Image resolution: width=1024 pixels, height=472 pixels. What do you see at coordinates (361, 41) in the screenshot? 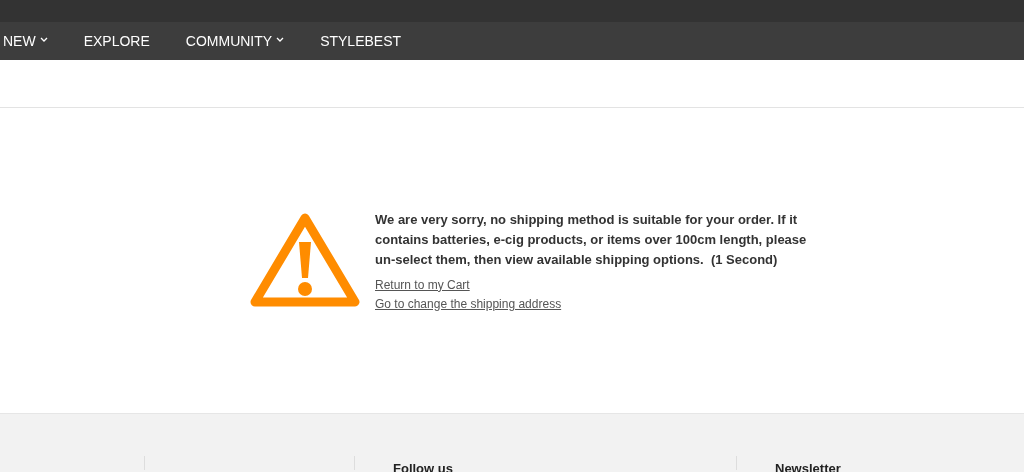
I see `nav-link: STYLEBEST` at bounding box center [361, 41].